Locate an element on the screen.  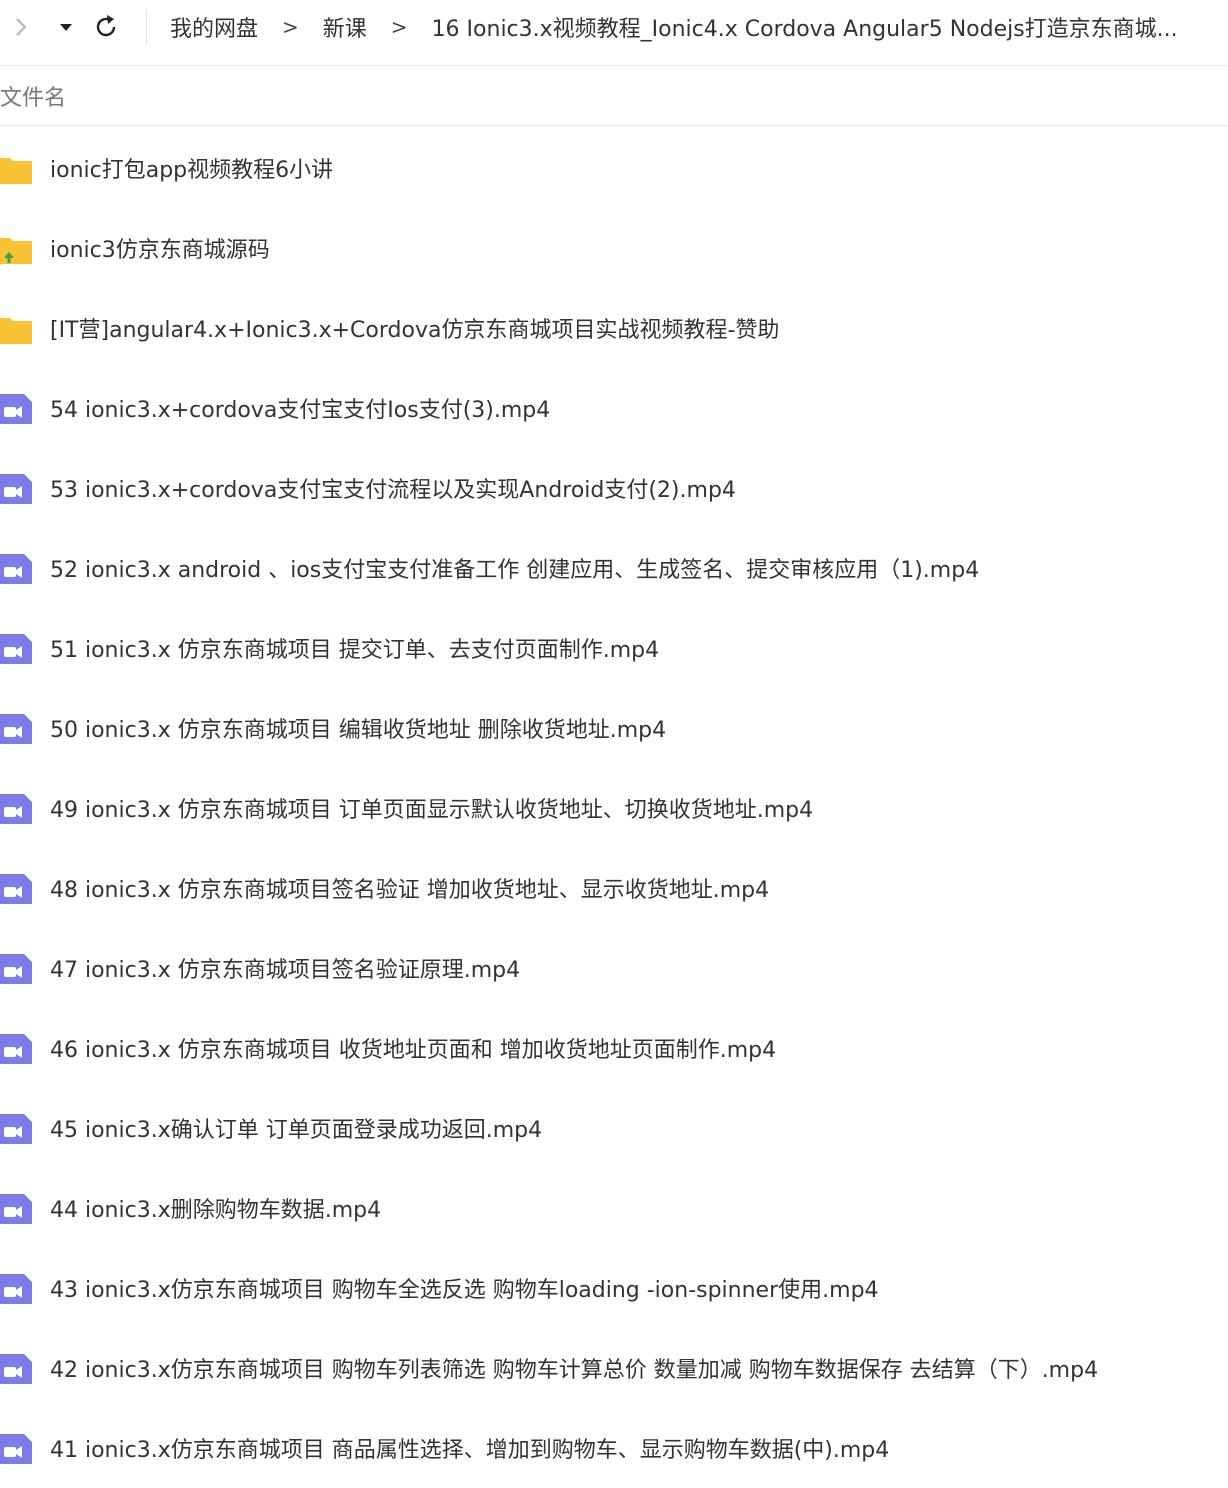
file-name: 54 ionic3.x+cordova支付宝支付Ios支付(3).mp4 is located at coordinates (300, 408).